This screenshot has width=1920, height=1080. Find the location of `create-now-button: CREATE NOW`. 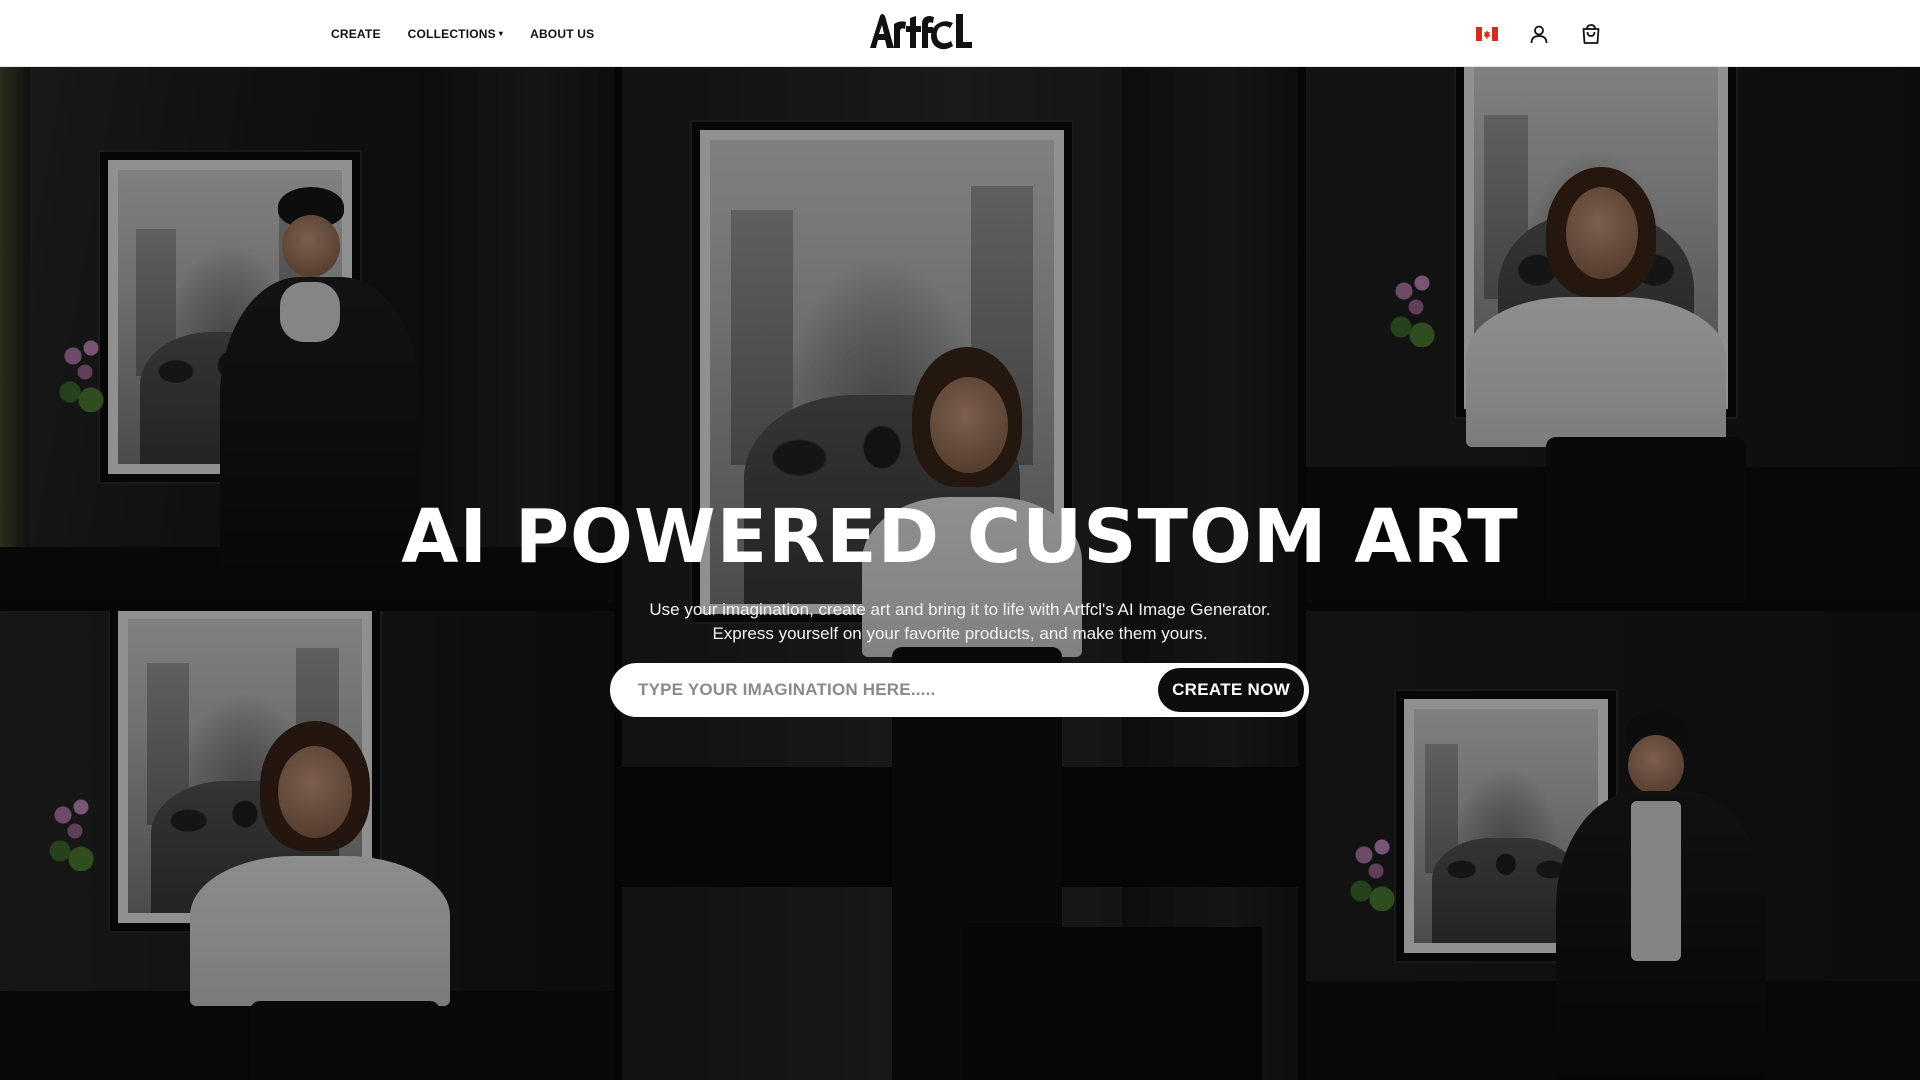

create-now-button: CREATE NOW is located at coordinates (1231, 690).